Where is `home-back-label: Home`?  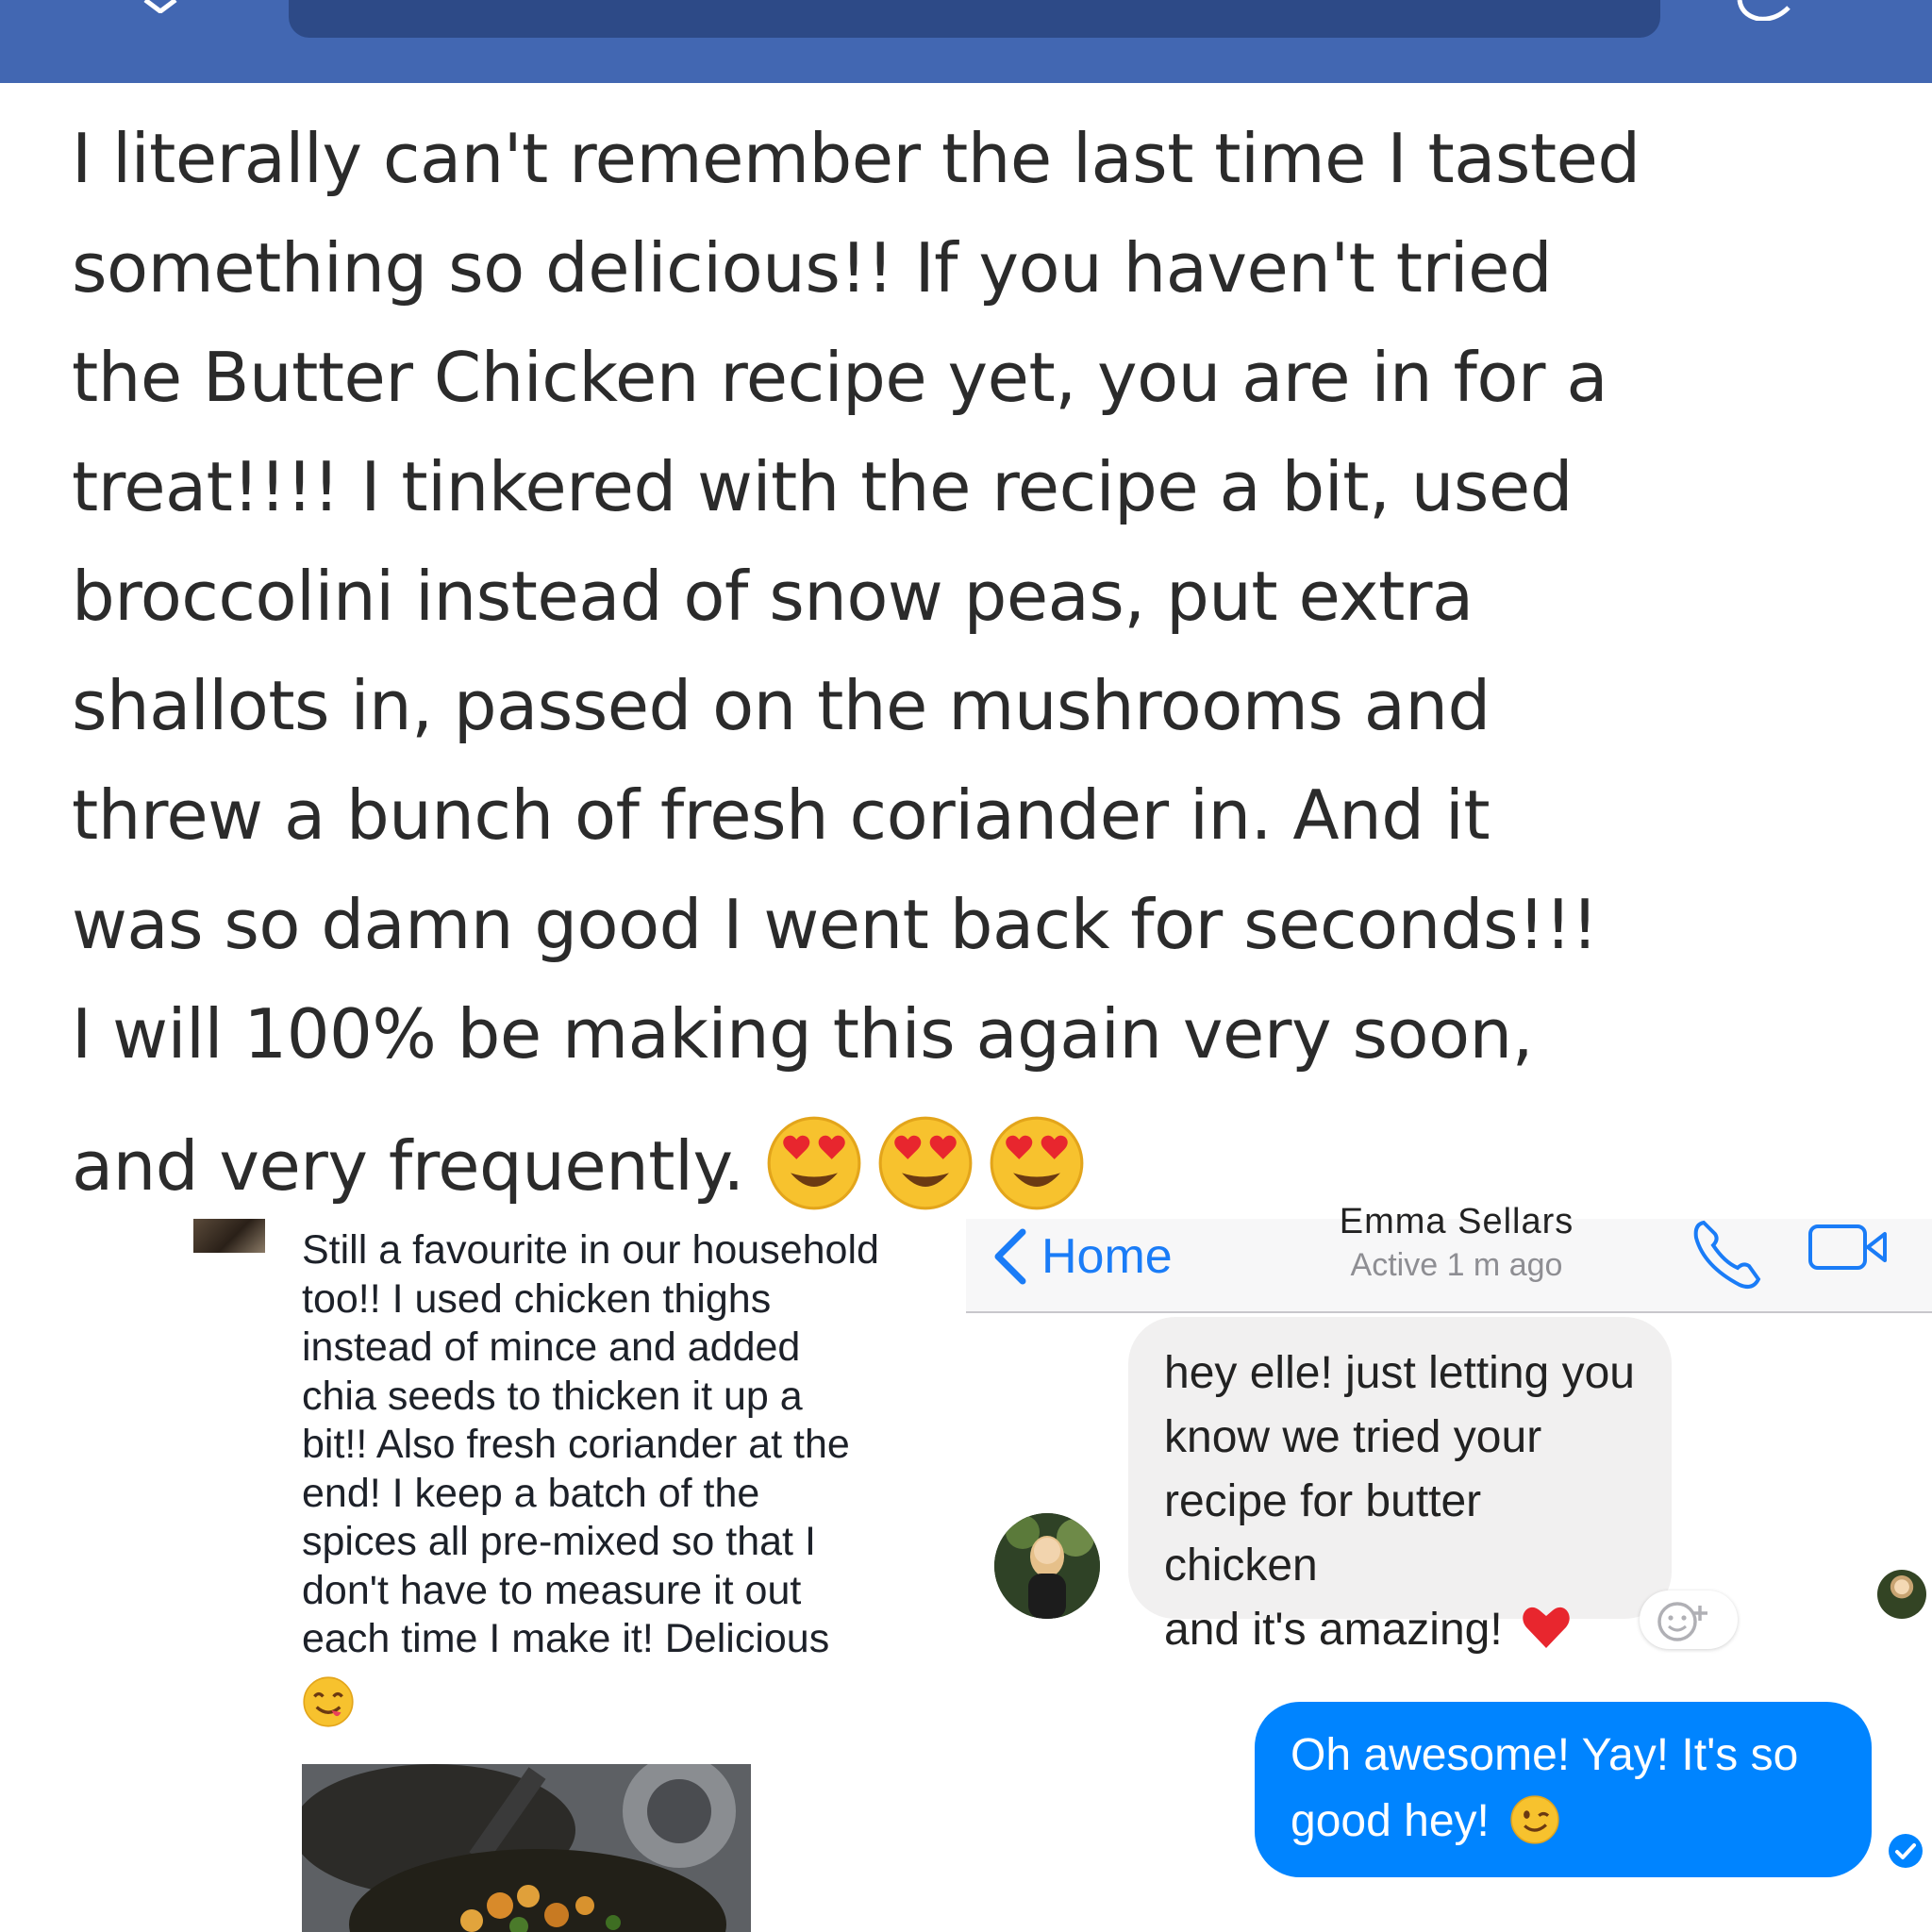 home-back-label: Home is located at coordinates (1107, 1256).